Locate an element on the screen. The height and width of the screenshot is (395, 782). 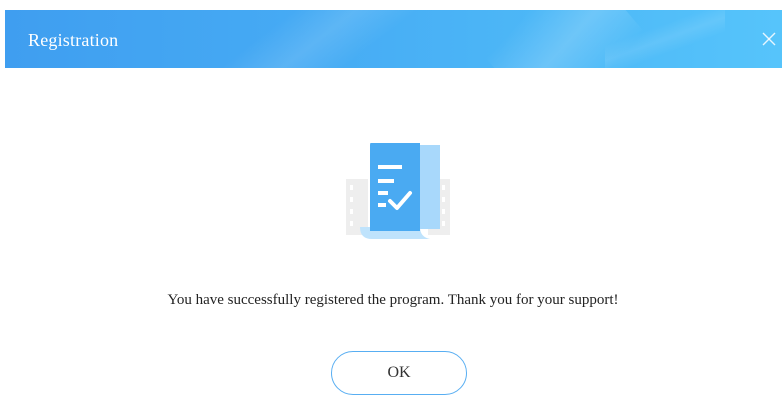
dialog-titlebar: Registration is located at coordinates (393, 39).